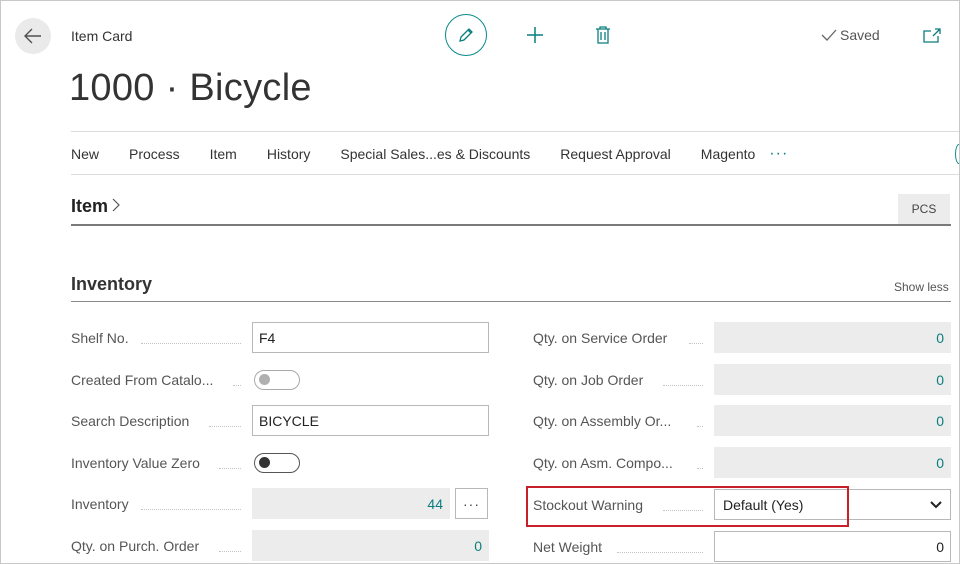 The height and width of the screenshot is (564, 960). What do you see at coordinates (223, 154) in the screenshot?
I see `action-item: Item` at bounding box center [223, 154].